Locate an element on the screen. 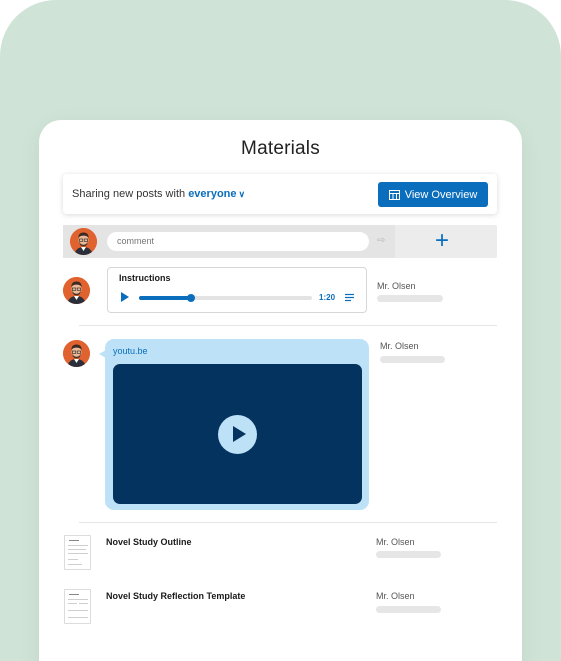 The width and height of the screenshot is (561, 661). audio-scrubber-handle is located at coordinates (190, 298).